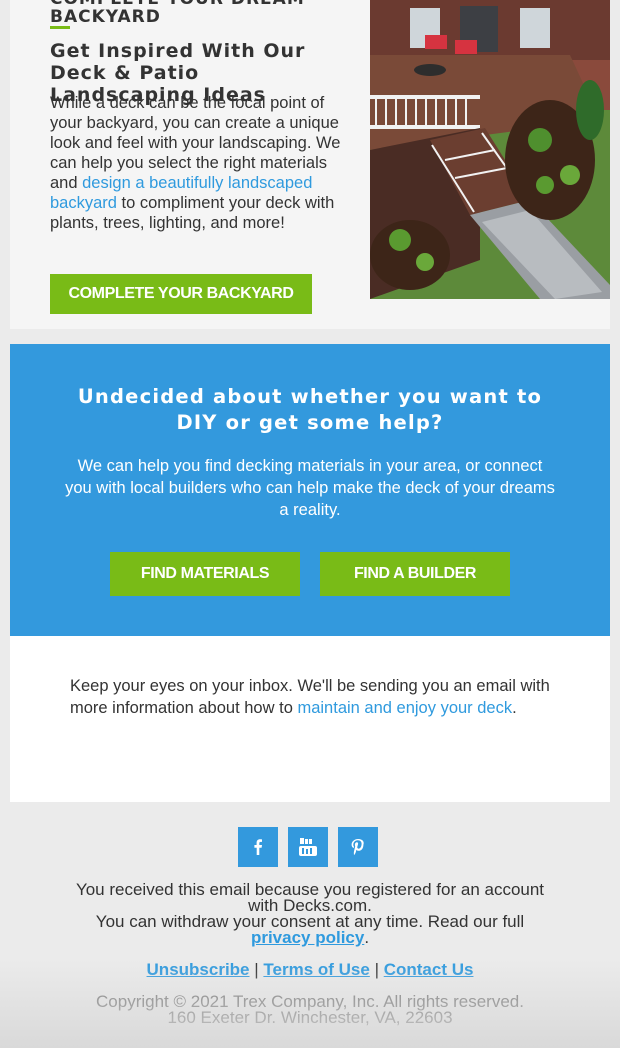 The image size is (620, 1048). I want to click on youtube-icon, so click(308, 847).